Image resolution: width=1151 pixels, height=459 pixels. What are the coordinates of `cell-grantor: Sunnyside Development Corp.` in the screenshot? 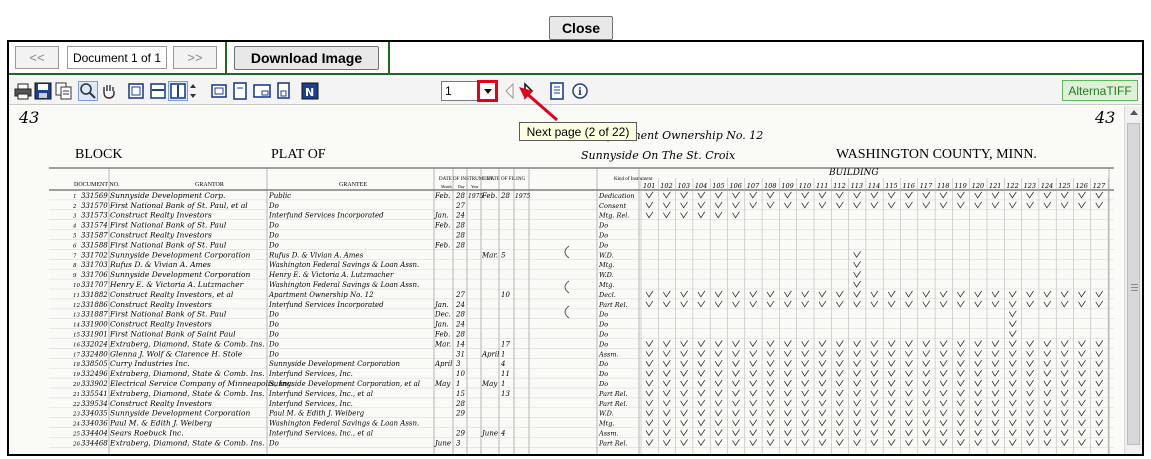 It's located at (167, 195).